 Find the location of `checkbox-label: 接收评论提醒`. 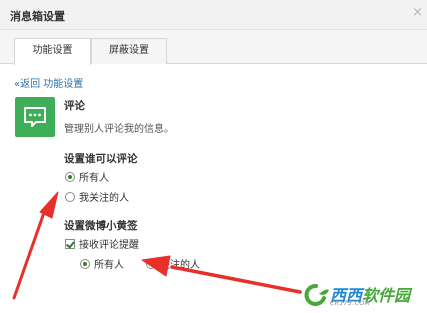

checkbox-label: 接收评论提醒 is located at coordinates (109, 245).